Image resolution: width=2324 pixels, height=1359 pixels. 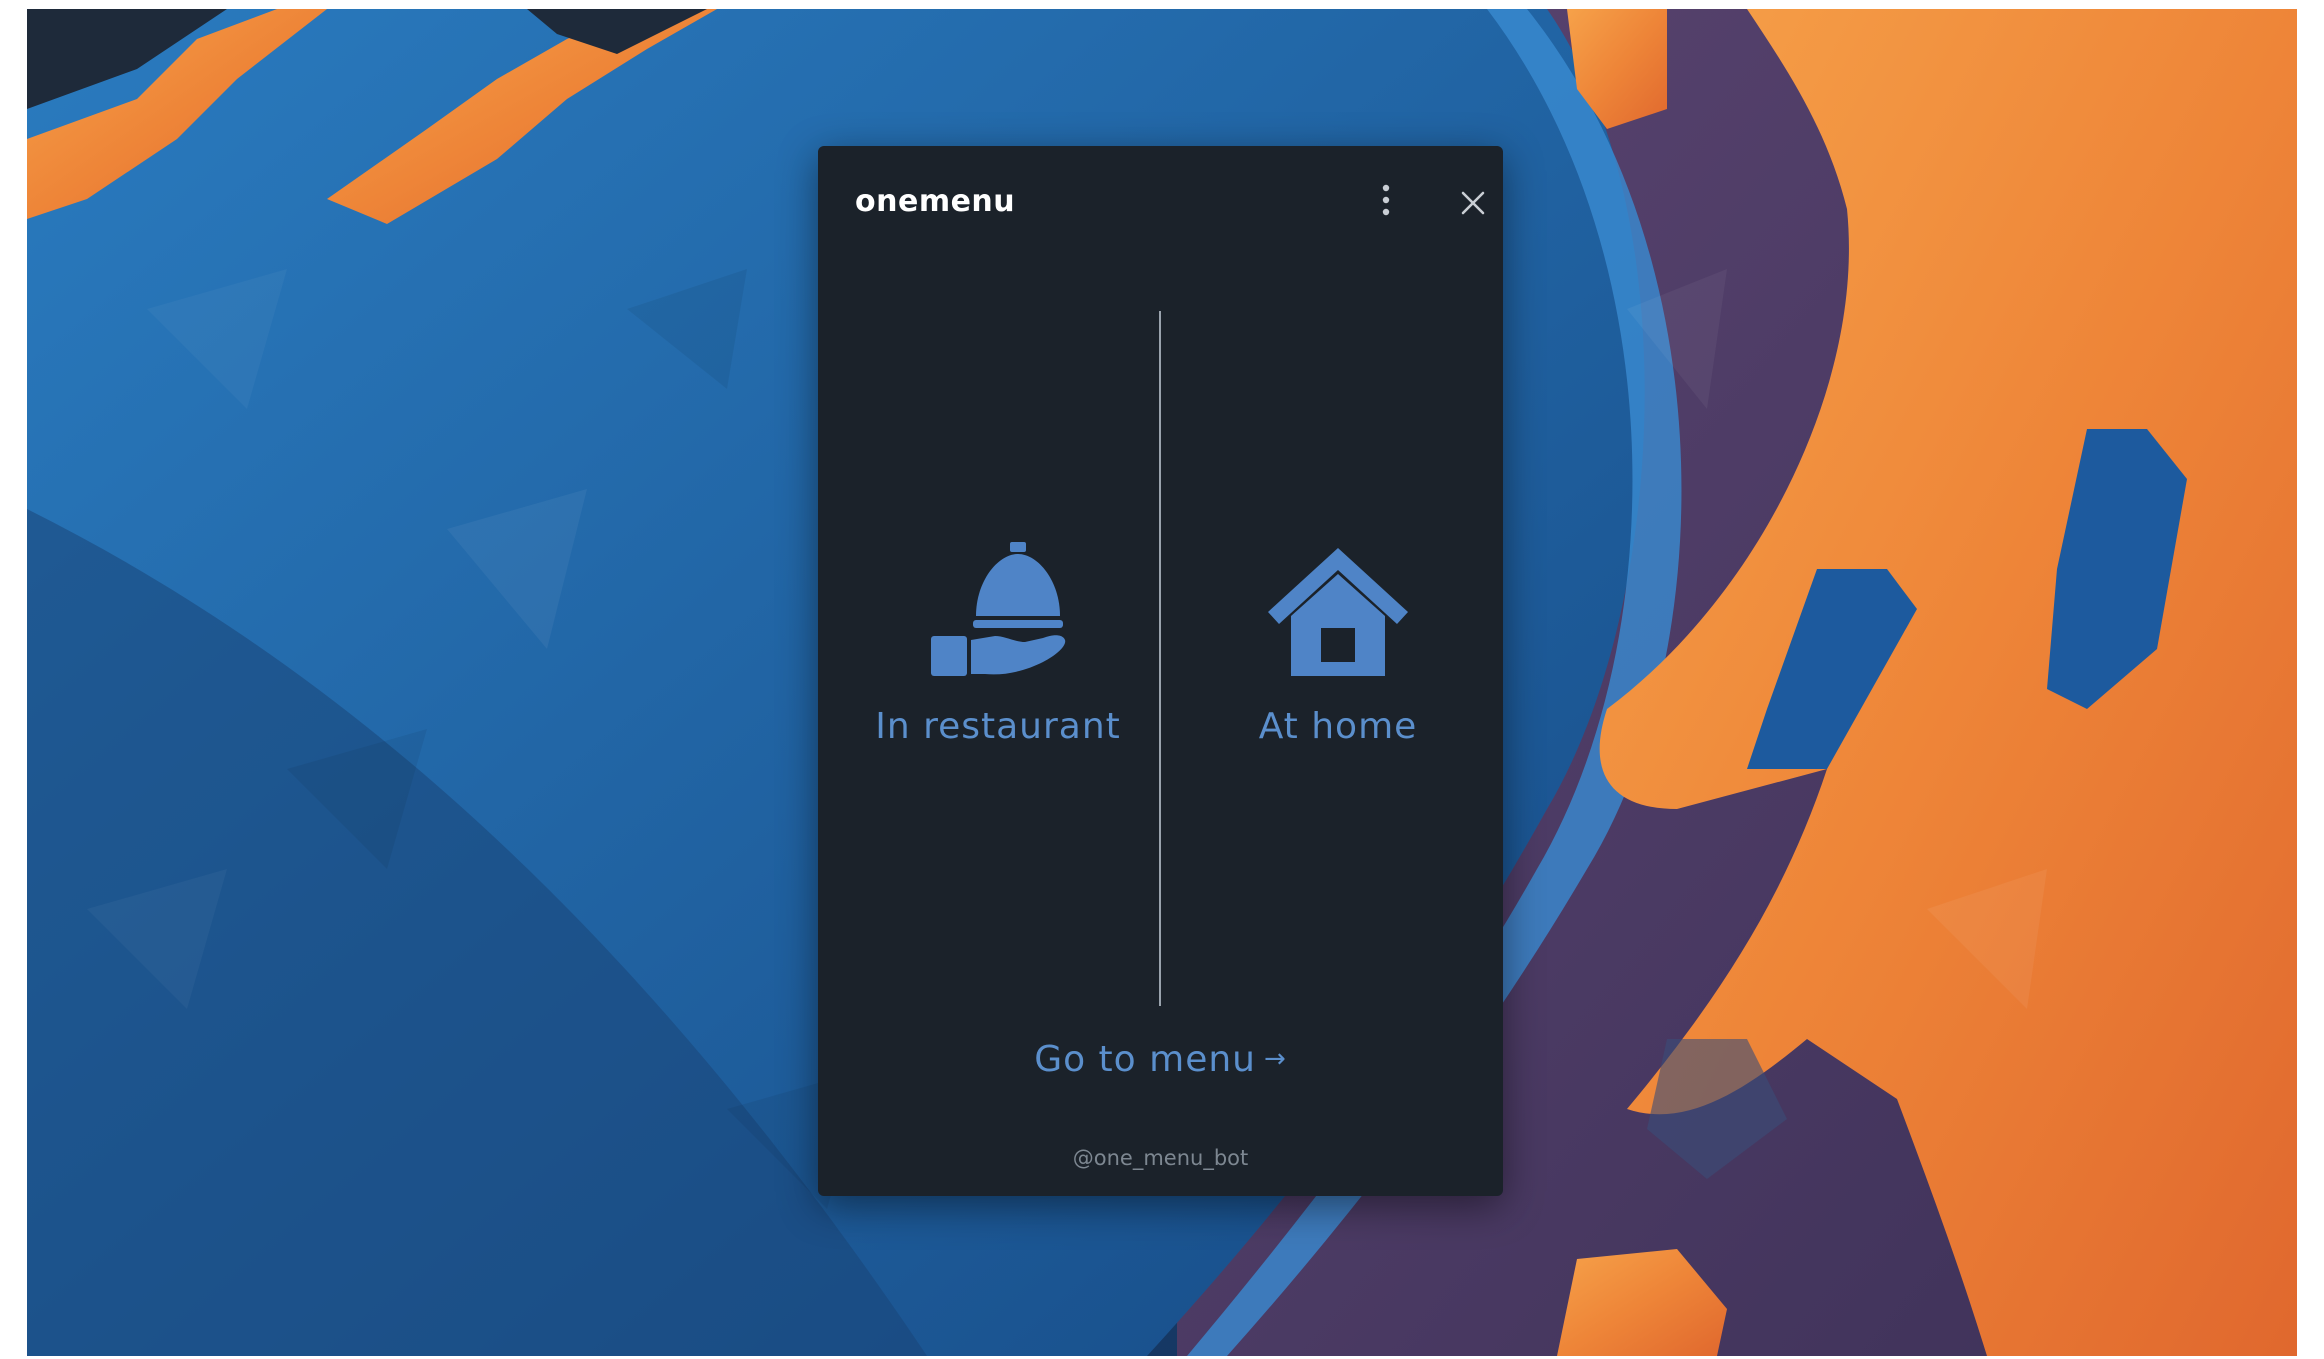 I want to click on cloche-serving-icon, so click(x=998, y=611).